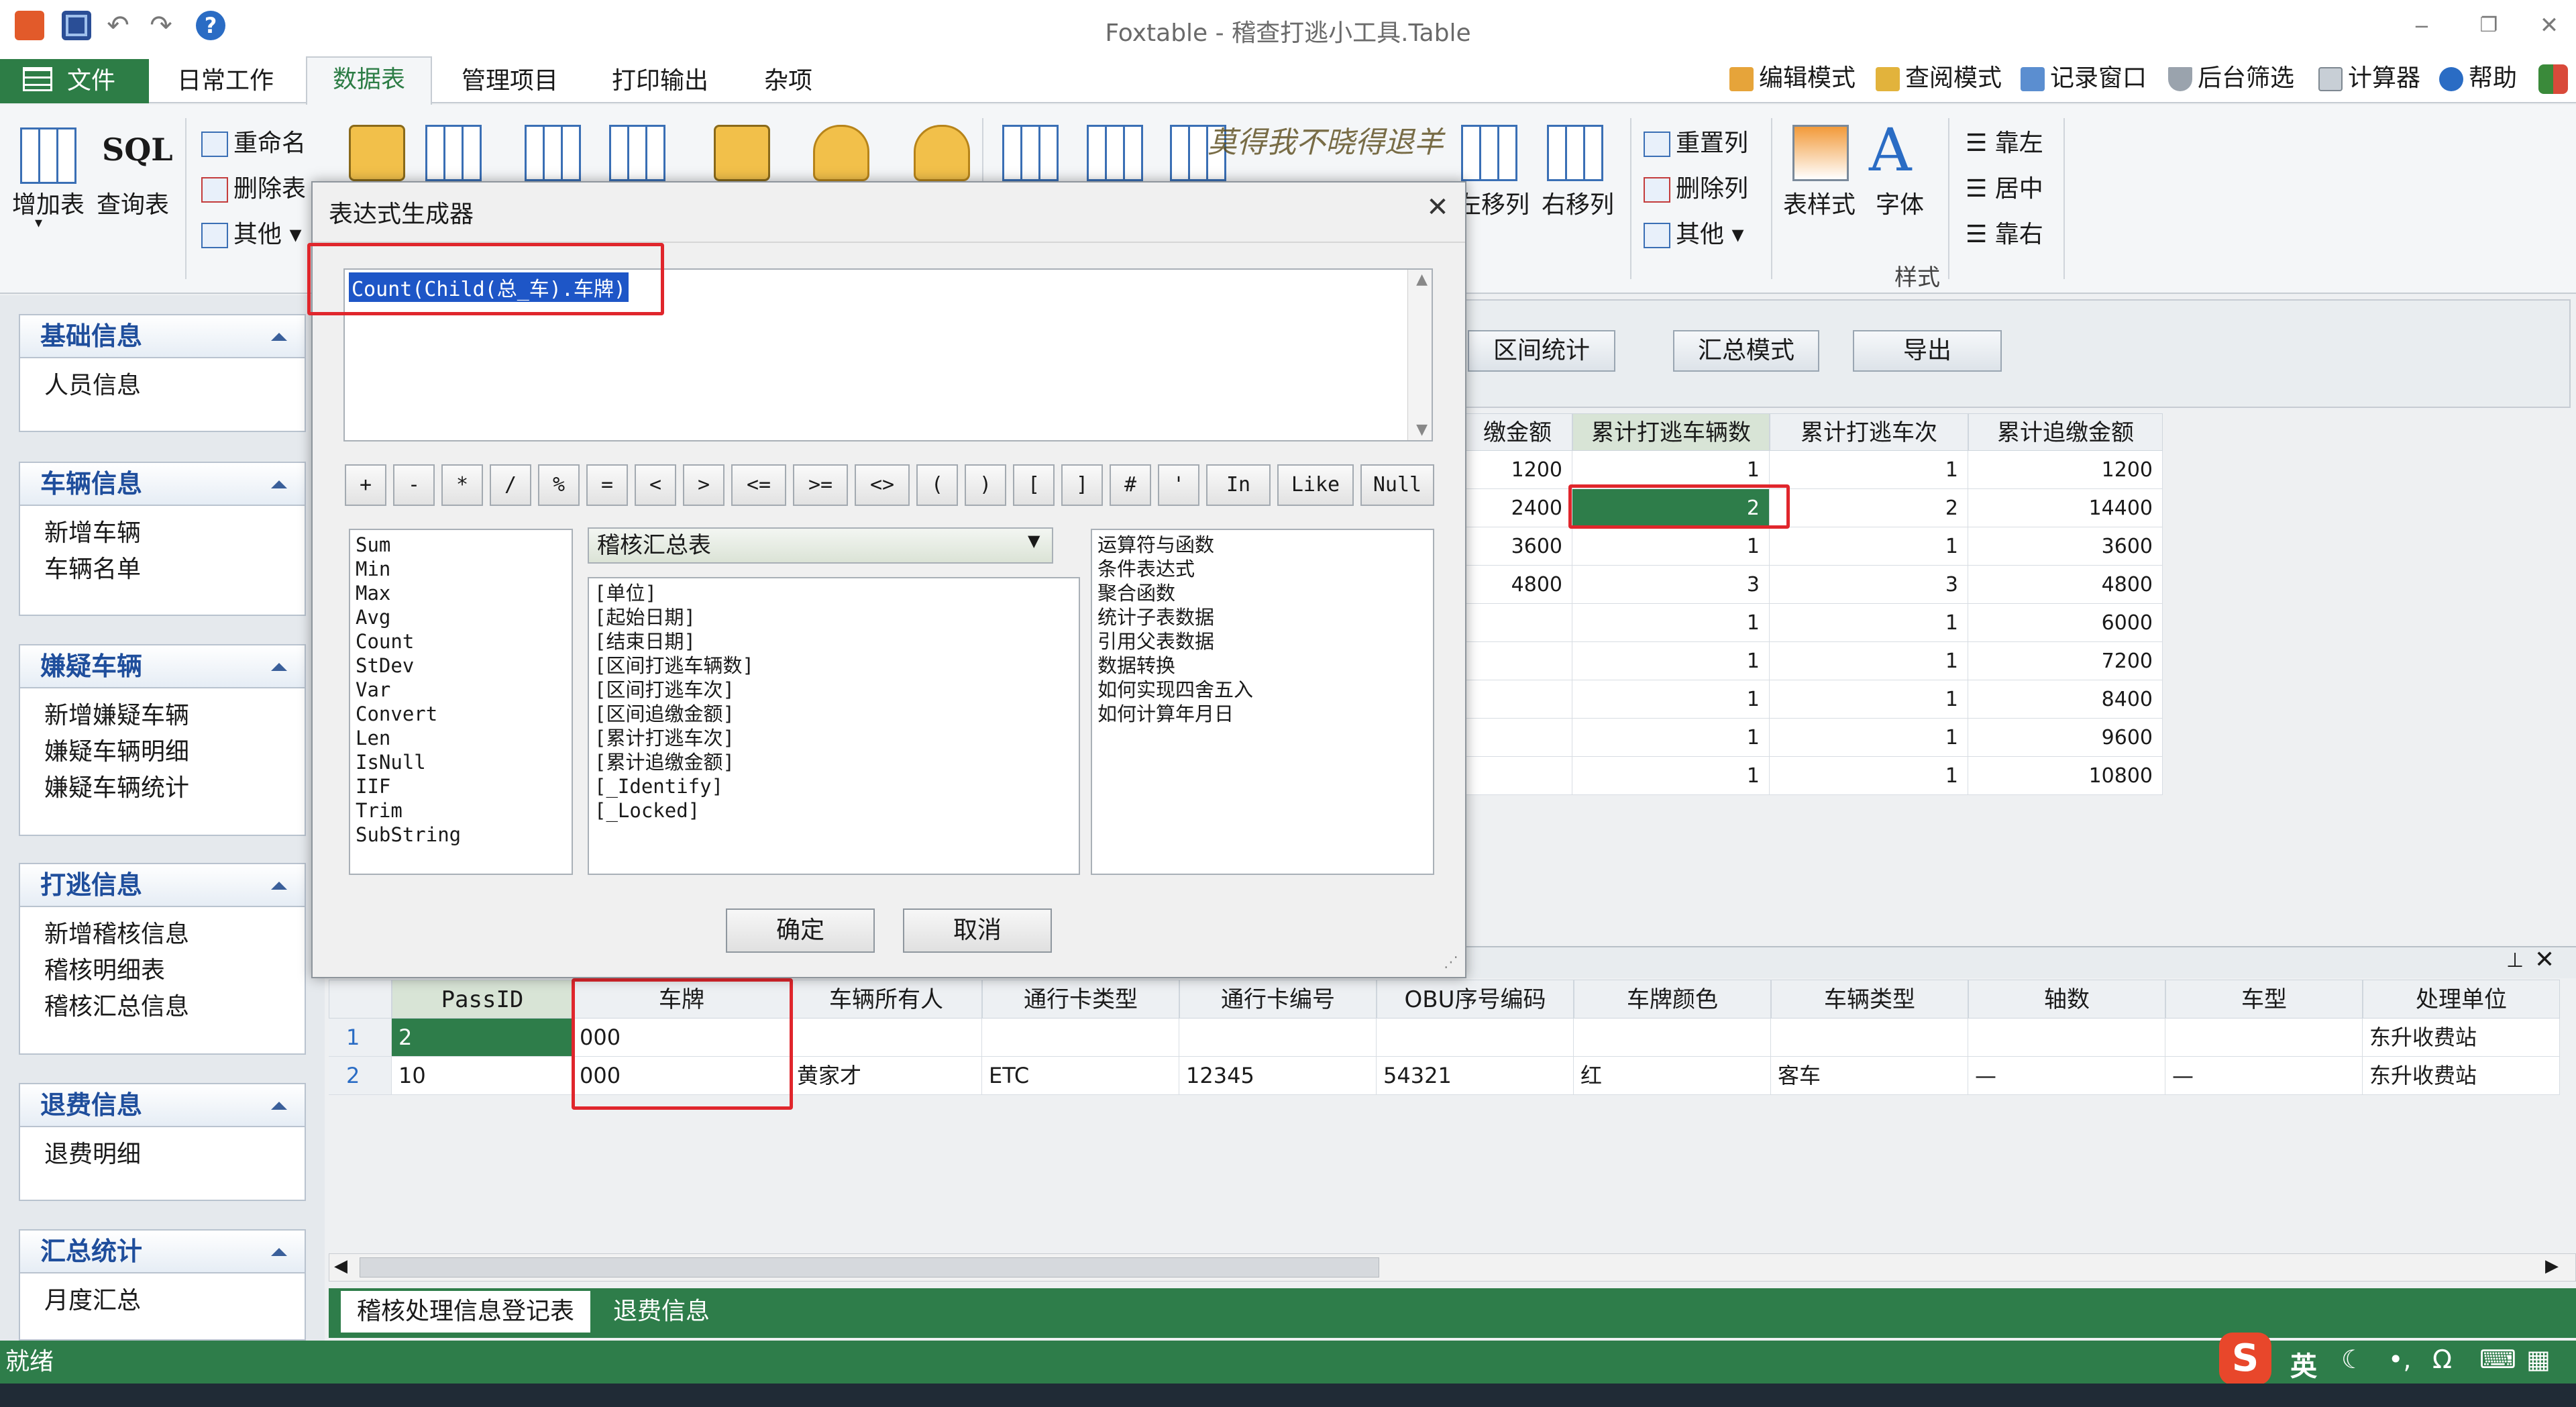 Image resolution: width=2576 pixels, height=1407 pixels. What do you see at coordinates (1869, 1000) in the screenshot?
I see `col-header-vehicle-type: 车辆类型` at bounding box center [1869, 1000].